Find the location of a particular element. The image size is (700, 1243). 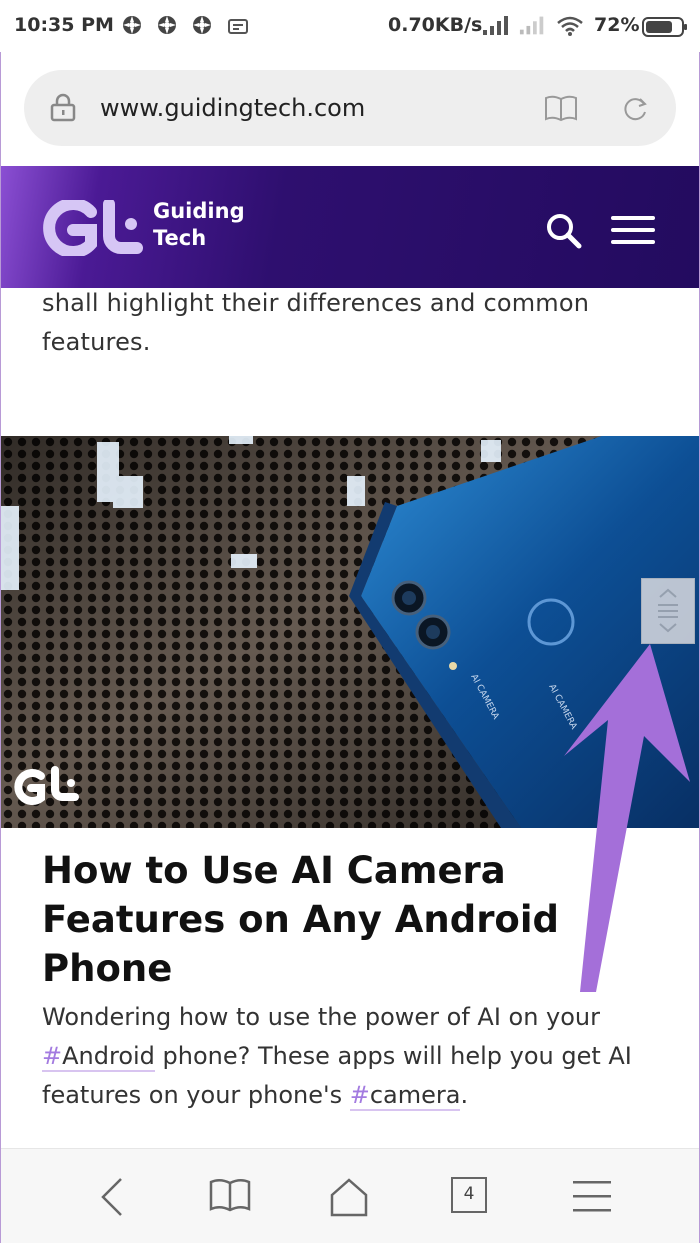

reload-icon is located at coordinates (635, 109).